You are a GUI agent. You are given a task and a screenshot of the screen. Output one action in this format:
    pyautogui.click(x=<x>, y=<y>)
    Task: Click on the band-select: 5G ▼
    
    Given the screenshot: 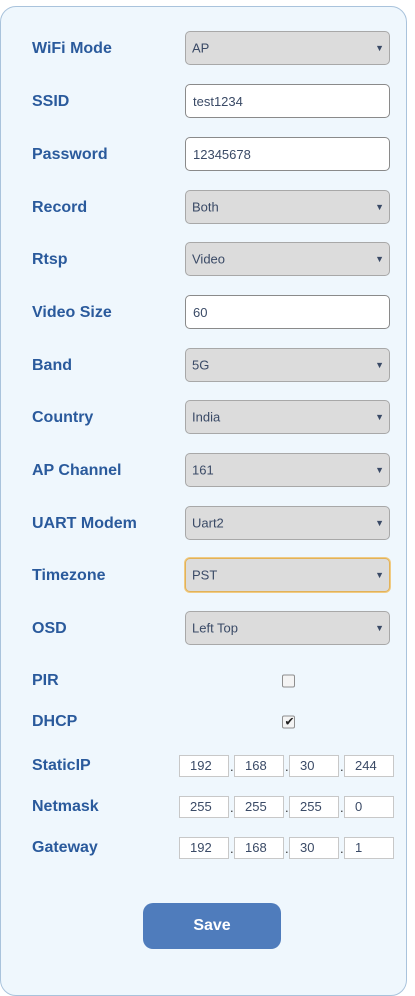 What is the action you would take?
    pyautogui.click(x=287, y=365)
    